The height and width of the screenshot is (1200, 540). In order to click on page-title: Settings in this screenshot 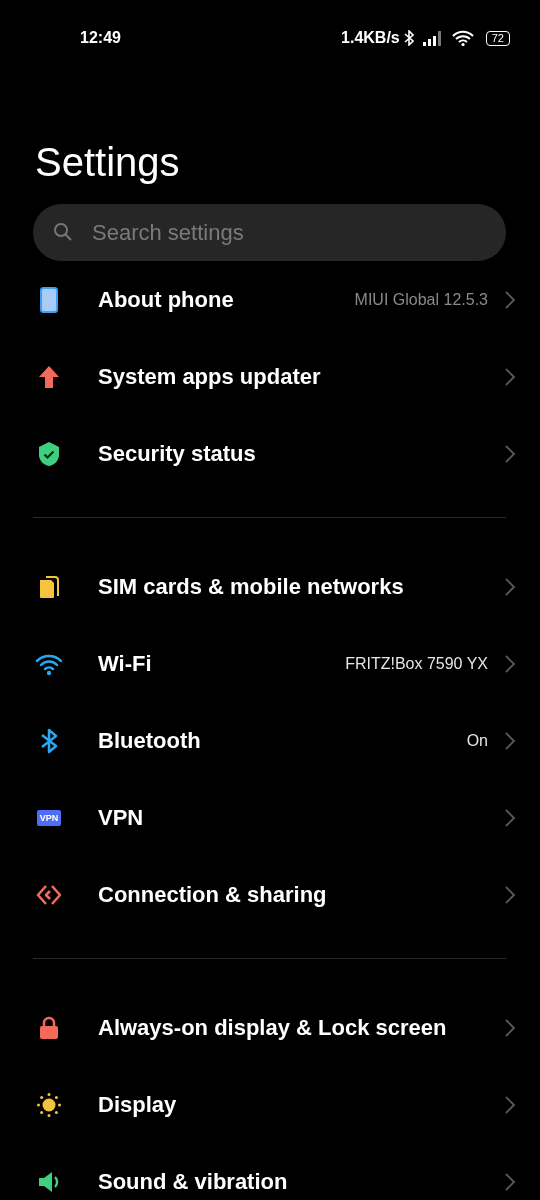, I will do `click(108, 162)`.